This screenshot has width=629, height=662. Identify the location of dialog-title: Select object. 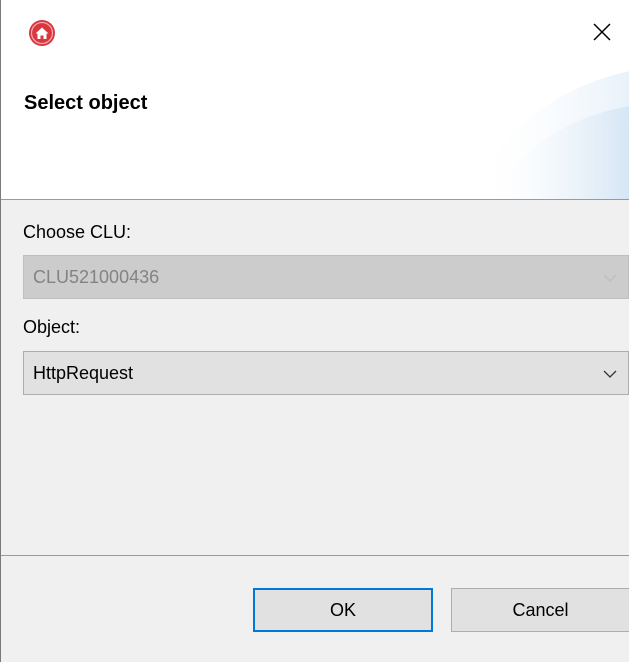
(86, 103).